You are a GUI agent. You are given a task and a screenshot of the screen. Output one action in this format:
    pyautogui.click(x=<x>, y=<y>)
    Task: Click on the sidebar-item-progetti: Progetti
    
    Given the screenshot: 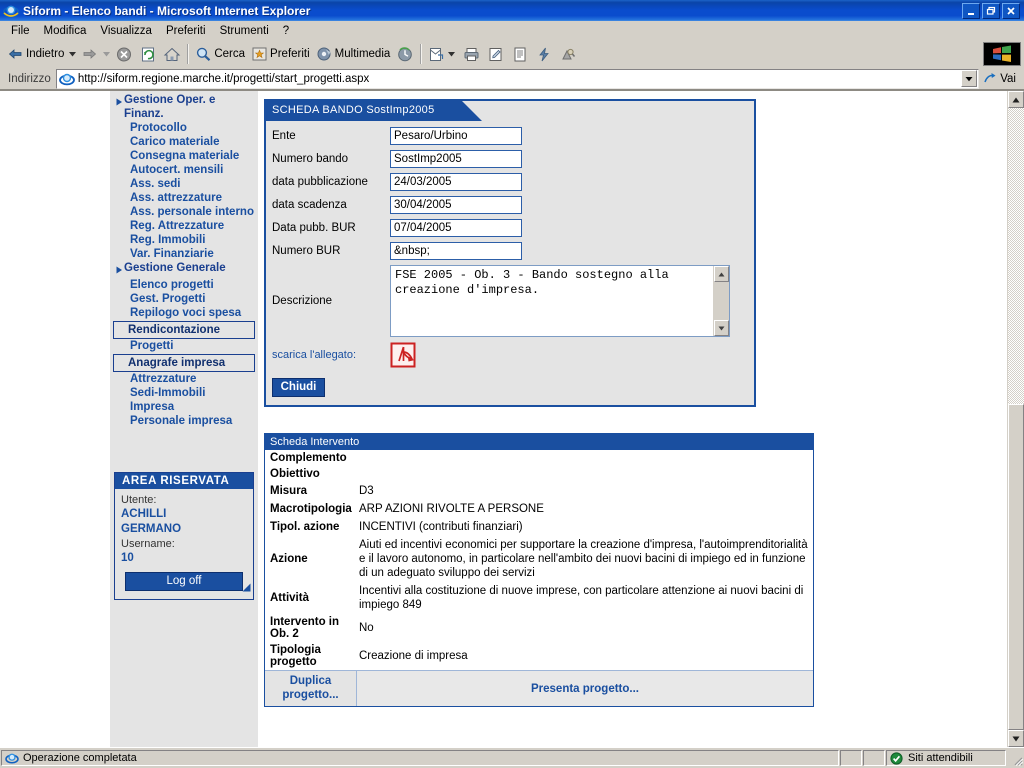 What is the action you would take?
    pyautogui.click(x=184, y=346)
    